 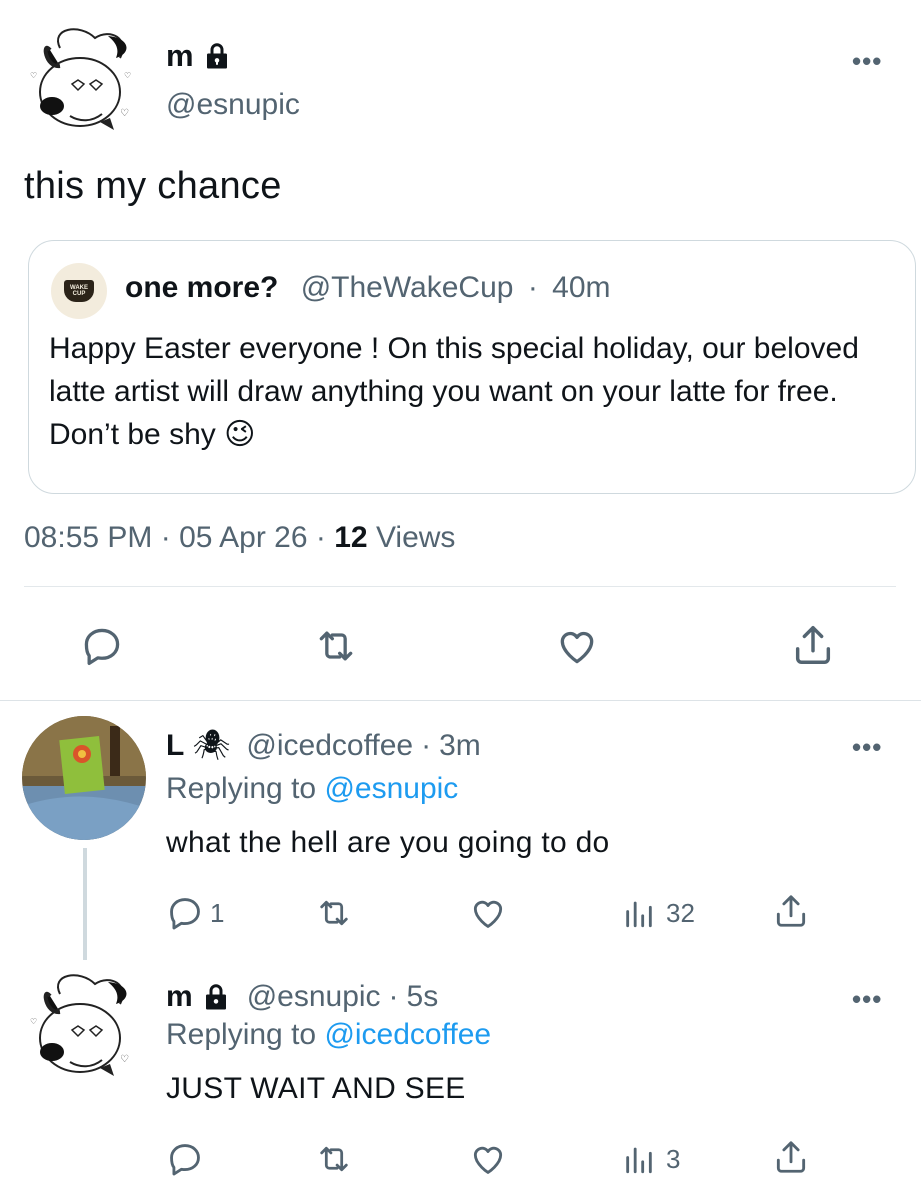 I want to click on replying-to: Replying to @icedcoffee, so click(x=328, y=1035).